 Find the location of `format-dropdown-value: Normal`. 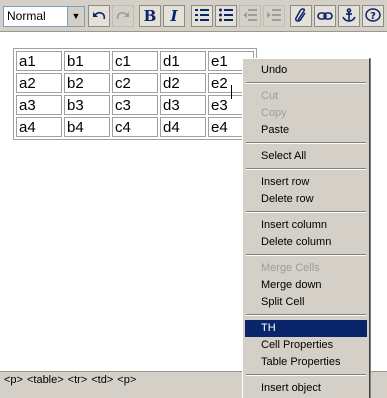

format-dropdown-value: Normal is located at coordinates (26, 16).